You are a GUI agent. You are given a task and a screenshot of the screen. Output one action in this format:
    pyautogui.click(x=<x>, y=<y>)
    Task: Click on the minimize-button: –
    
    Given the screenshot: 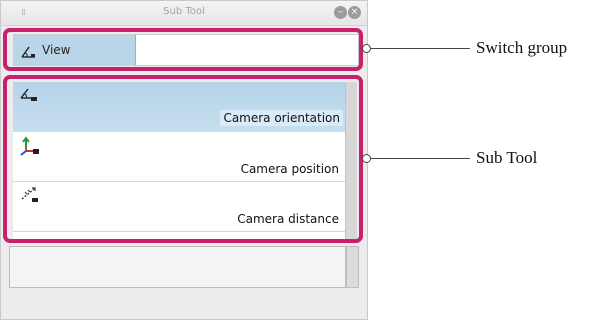 What is the action you would take?
    pyautogui.click(x=340, y=12)
    